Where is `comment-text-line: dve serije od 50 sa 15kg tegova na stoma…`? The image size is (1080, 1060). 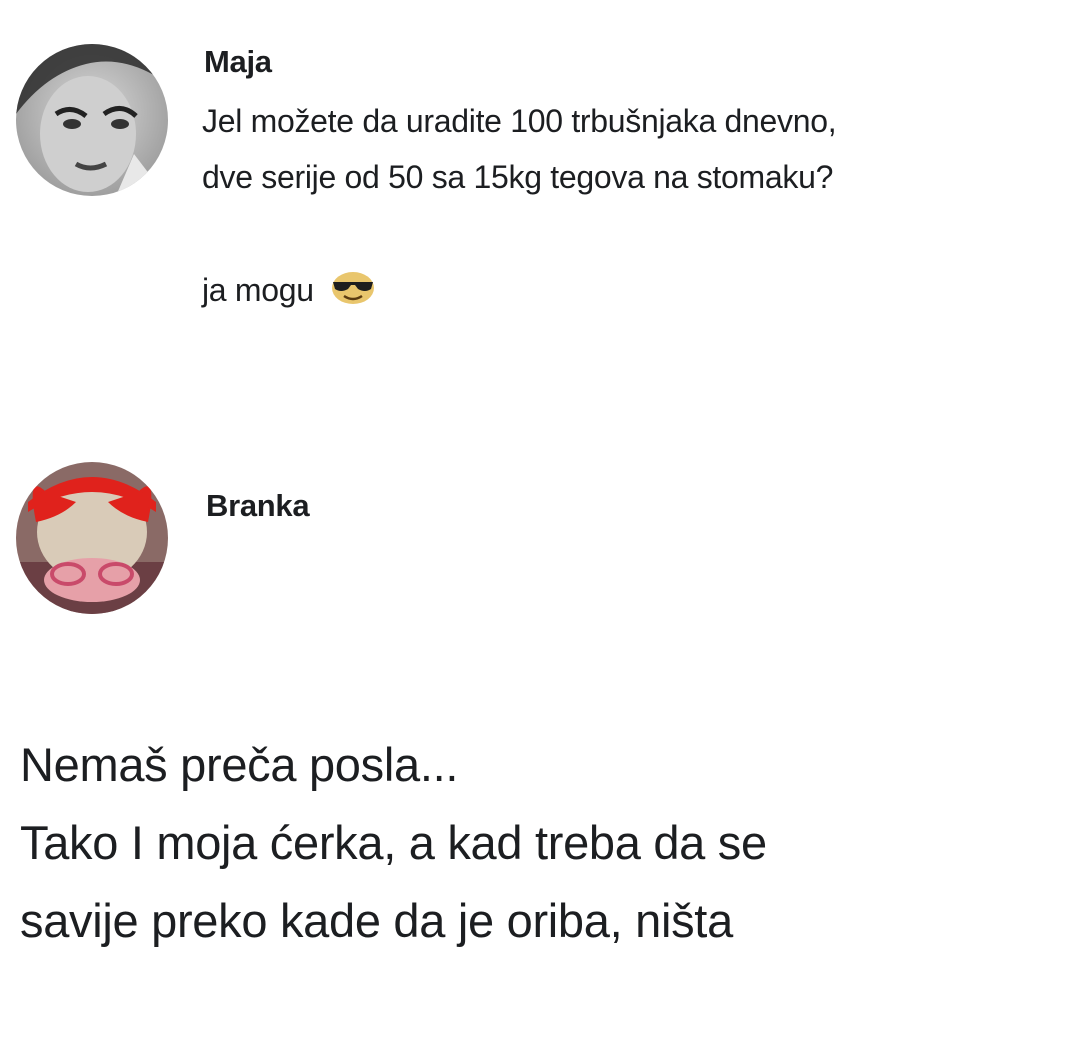
comment-text-line: dve serije od 50 sa 15kg tegova na stoma… is located at coordinates (518, 177).